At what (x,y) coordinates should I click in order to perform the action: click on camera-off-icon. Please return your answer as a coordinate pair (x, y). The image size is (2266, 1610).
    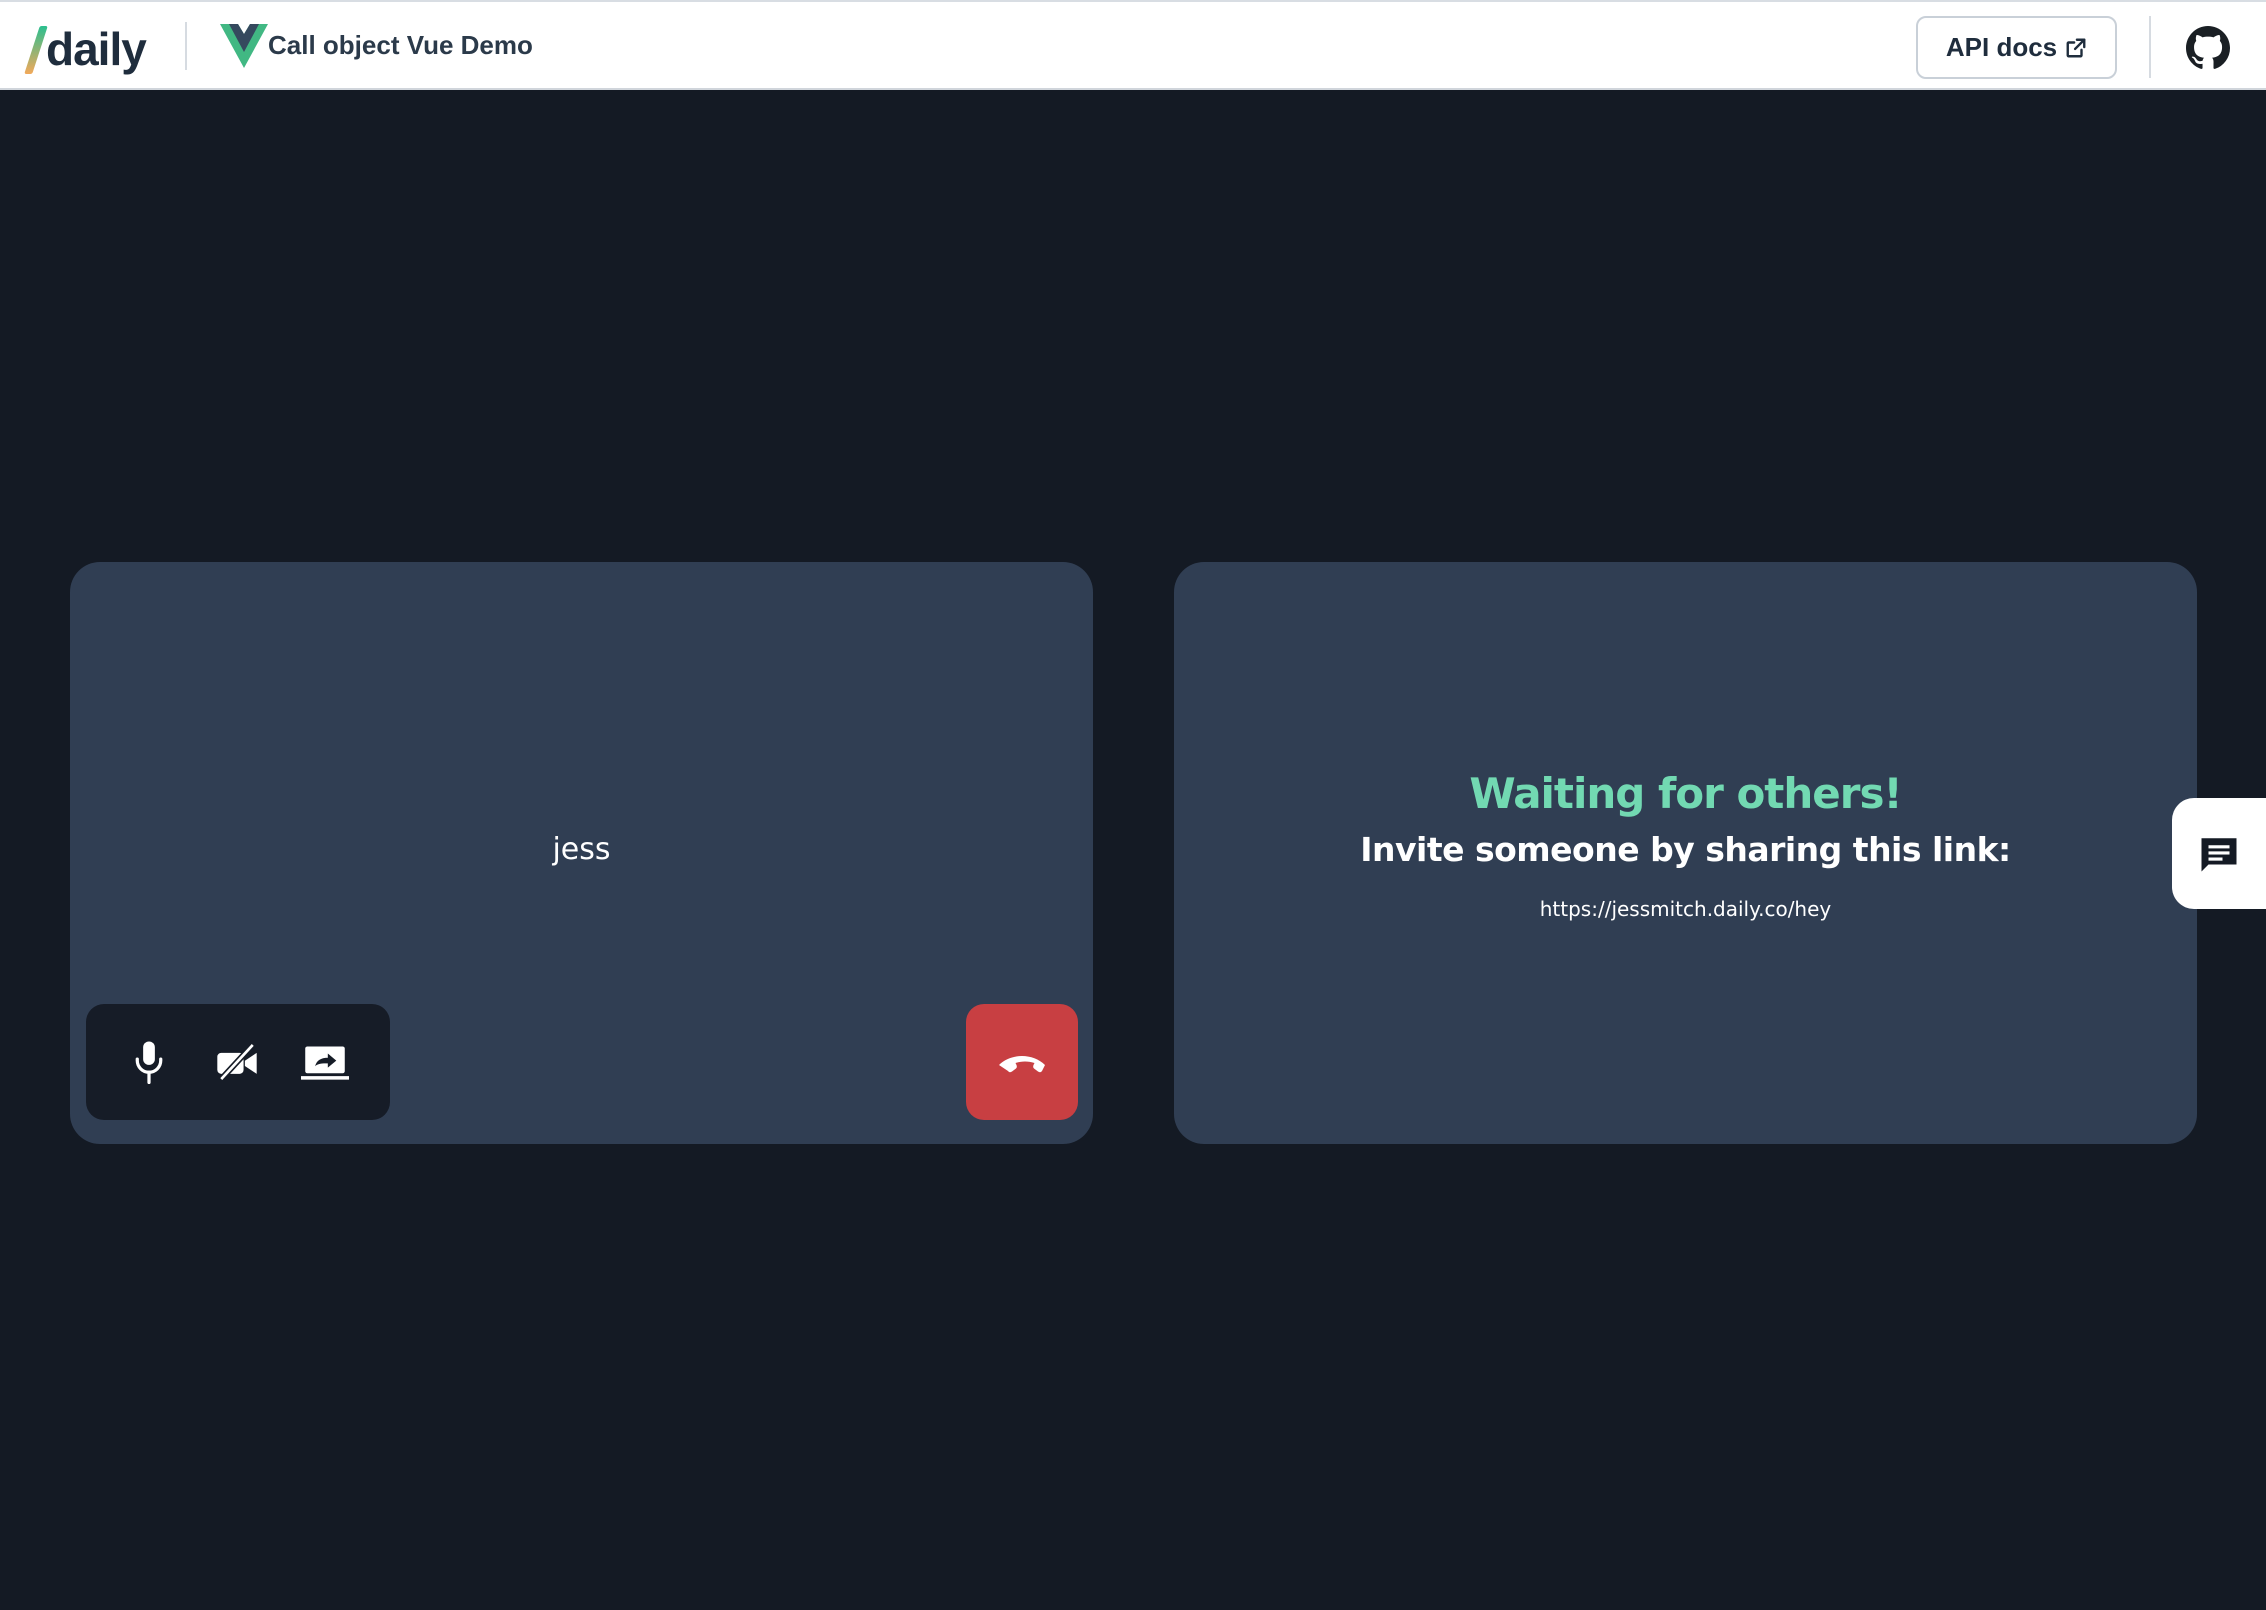
    Looking at the image, I should click on (237, 1062).